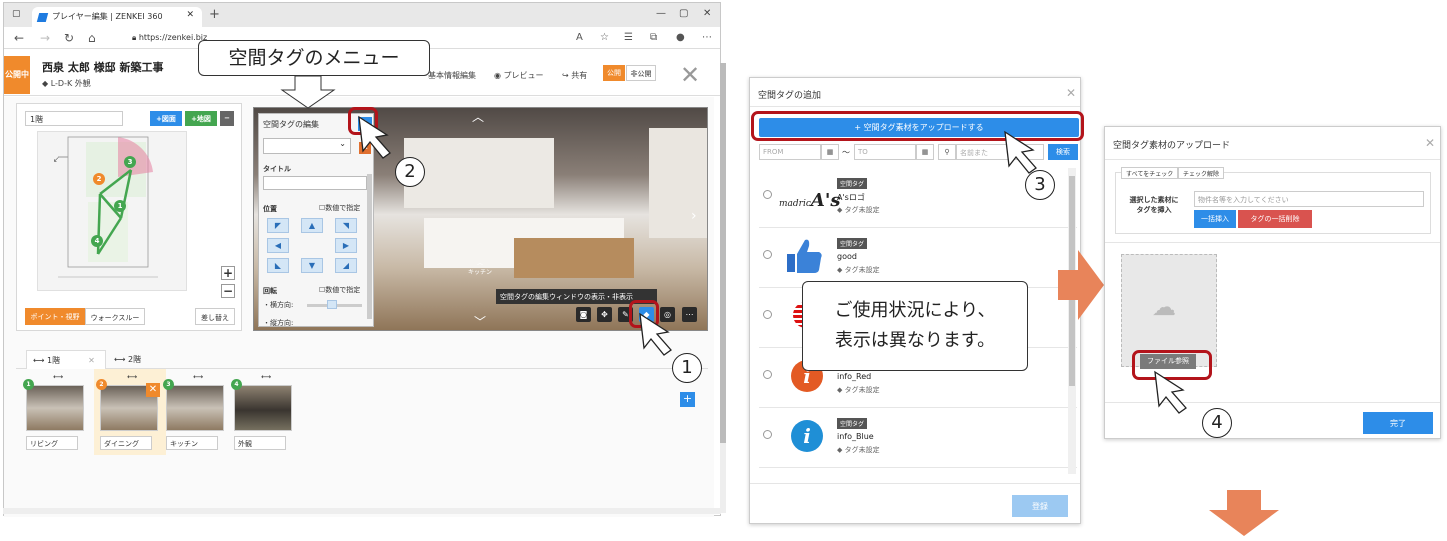 The height and width of the screenshot is (541, 1447). Describe the element at coordinates (58, 377) in the screenshot. I see `scene-drag-icon-1: ⟷` at that location.